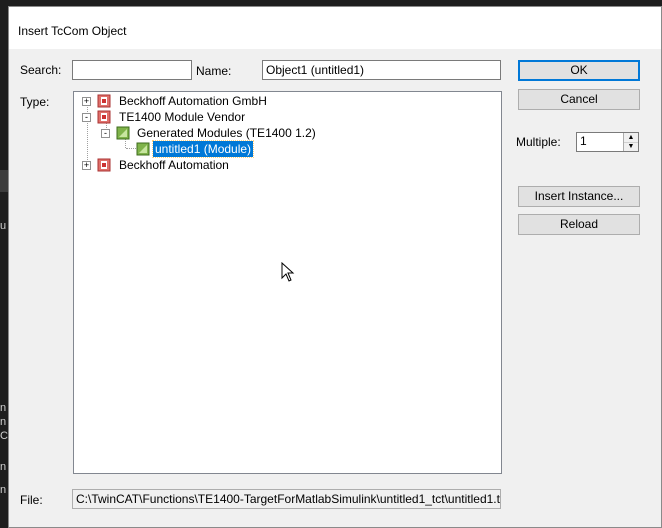 The height and width of the screenshot is (528, 662). What do you see at coordinates (579, 99) in the screenshot?
I see `cancel-button: Cancel` at bounding box center [579, 99].